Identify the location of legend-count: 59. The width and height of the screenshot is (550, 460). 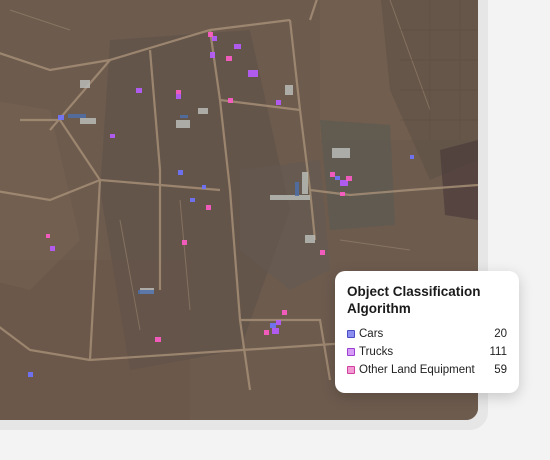
(500, 370).